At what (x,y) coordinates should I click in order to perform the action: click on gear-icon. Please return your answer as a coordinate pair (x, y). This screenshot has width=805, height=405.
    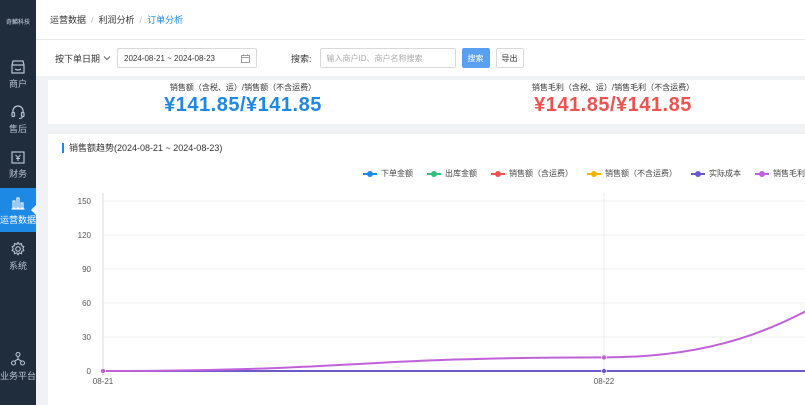
    Looking at the image, I should click on (18, 248).